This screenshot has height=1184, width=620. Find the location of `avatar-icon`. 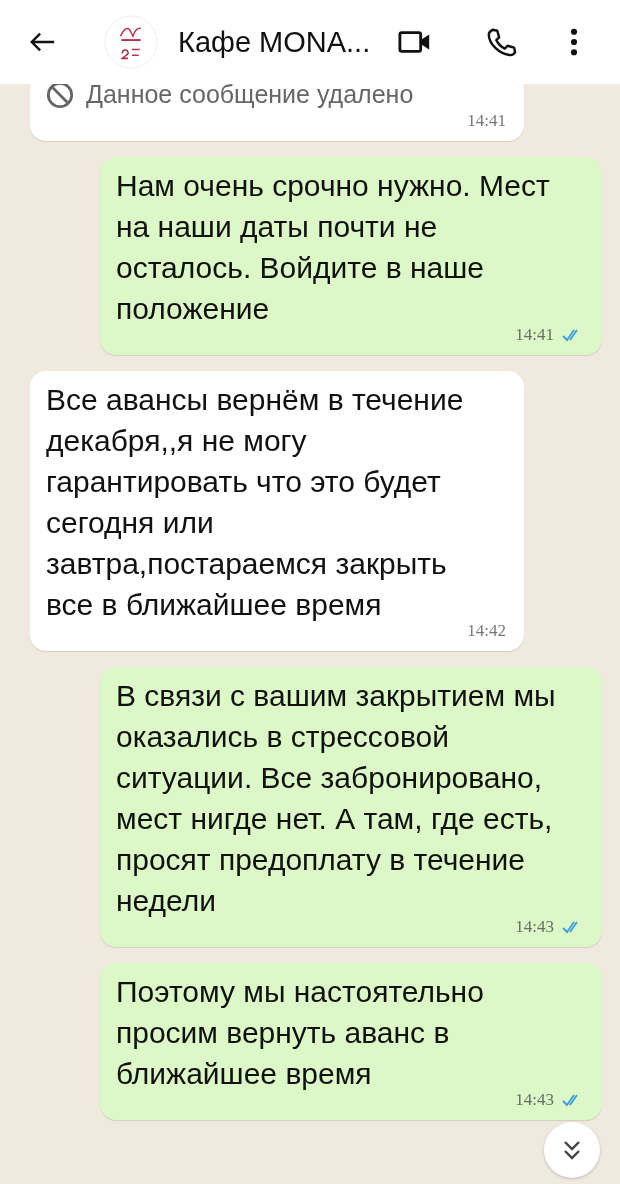

avatar-icon is located at coordinates (131, 42).